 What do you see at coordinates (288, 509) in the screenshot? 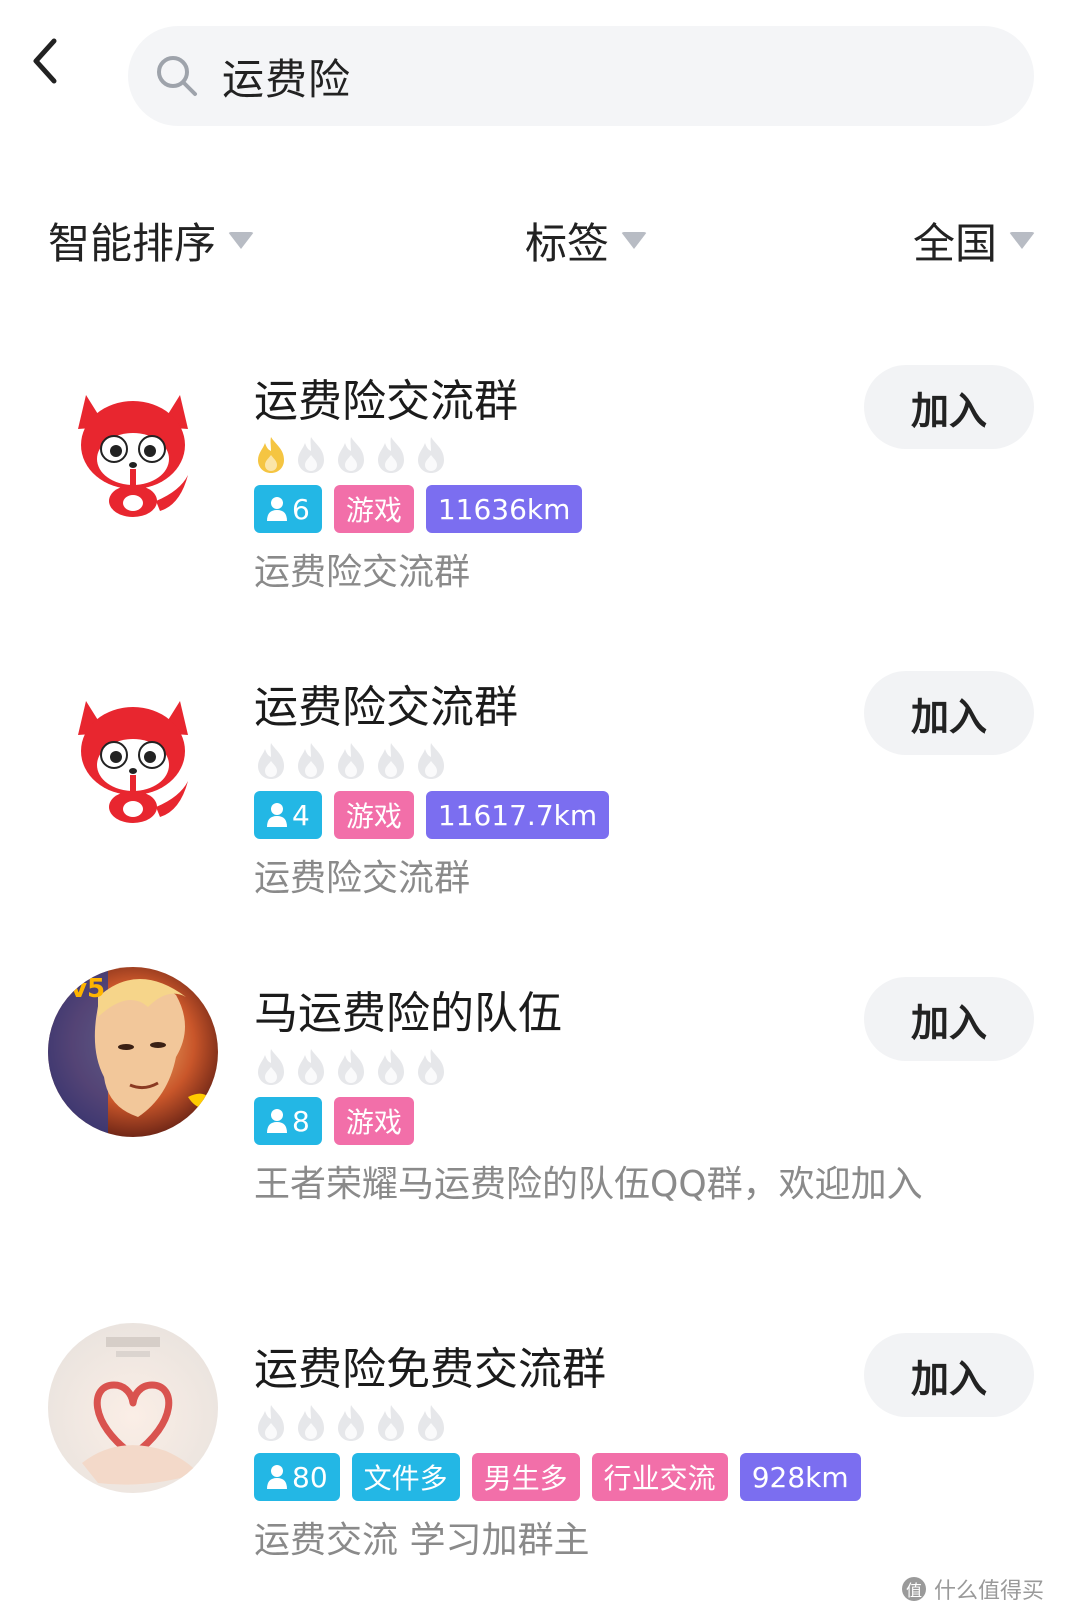
I see `member-count-badge: 6` at bounding box center [288, 509].